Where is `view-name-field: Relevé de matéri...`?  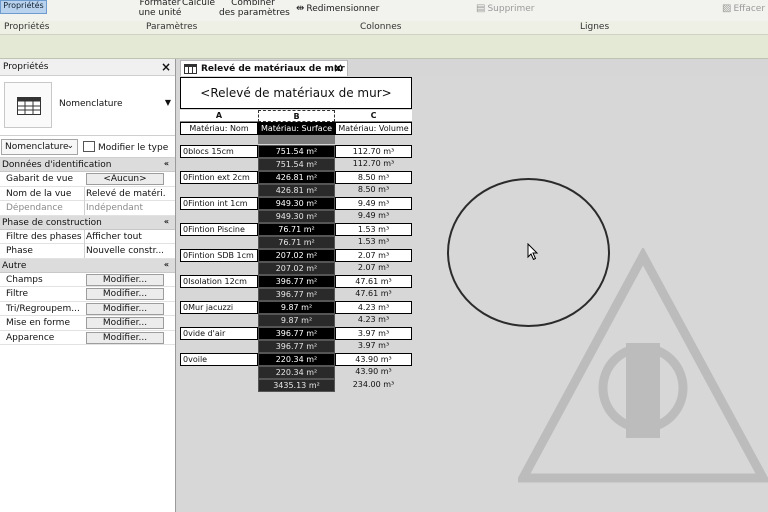
view-name-field: Relevé de matéri... is located at coordinates (125, 193).